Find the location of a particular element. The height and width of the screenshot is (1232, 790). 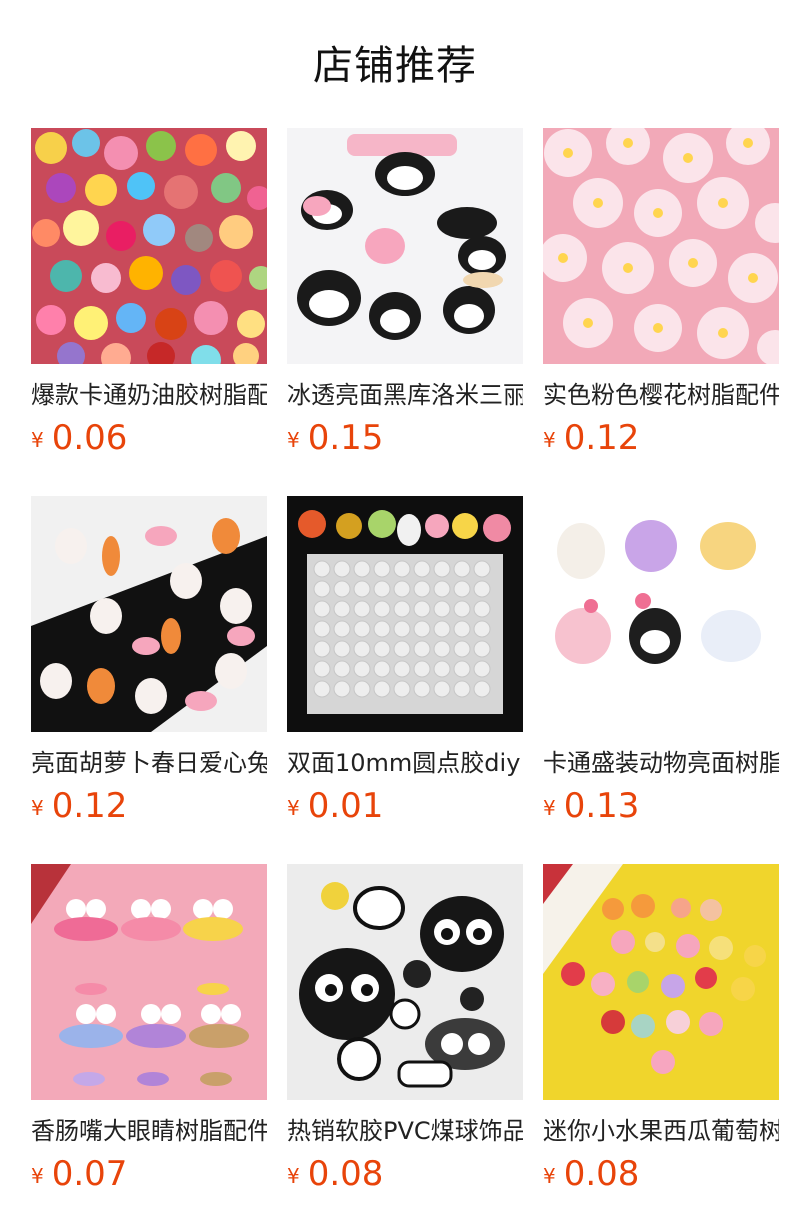

page-title: 店铺推荐 is located at coordinates (395, 66).